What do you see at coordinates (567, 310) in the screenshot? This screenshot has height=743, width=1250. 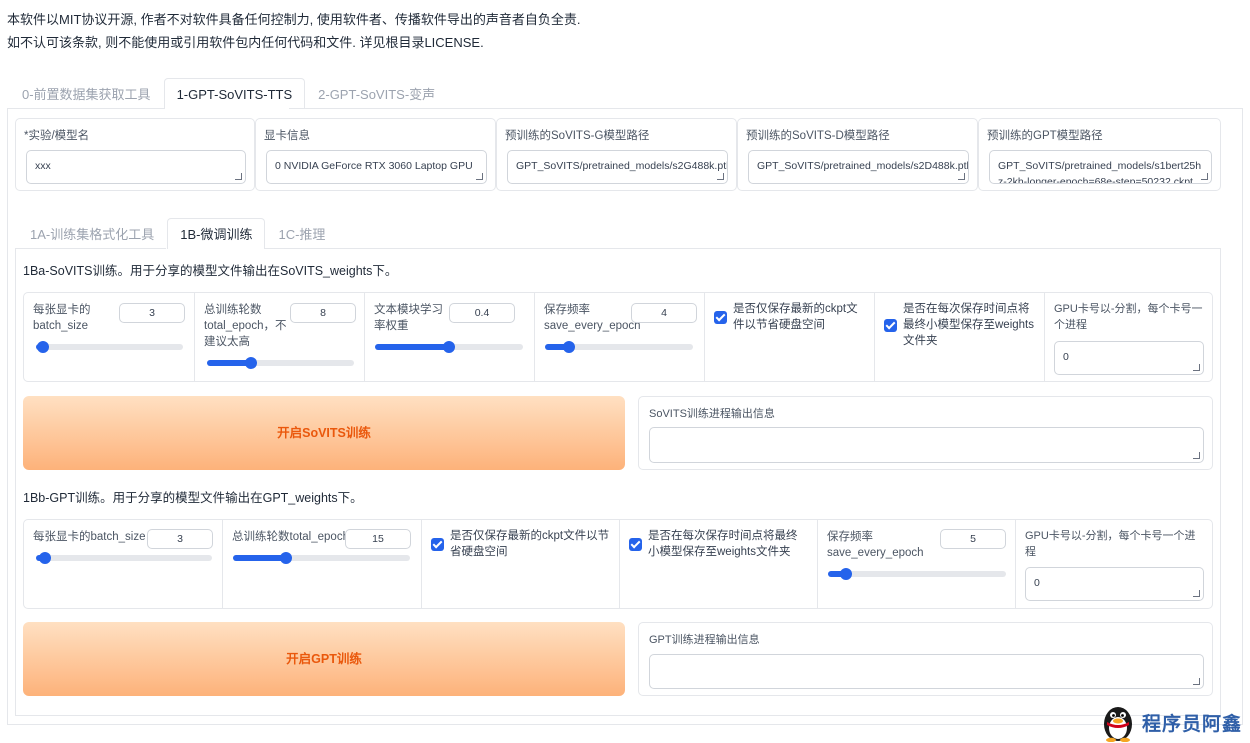 I see `sovits-save-freq-label-1: 保存频率` at bounding box center [567, 310].